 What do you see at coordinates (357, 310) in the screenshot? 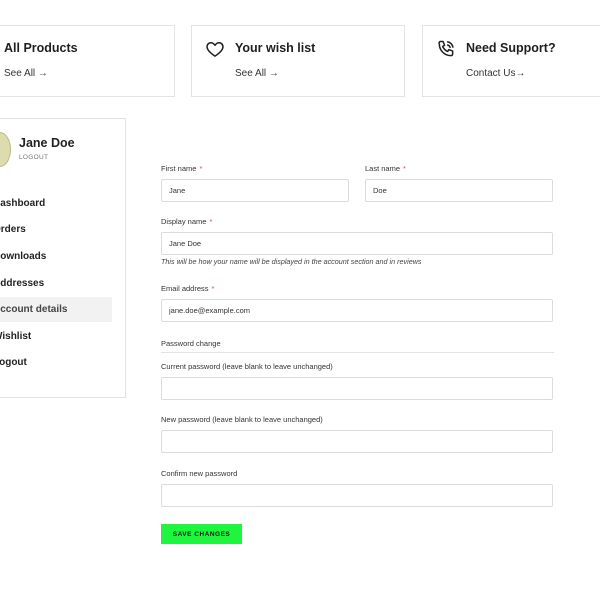
I see `email-field` at bounding box center [357, 310].